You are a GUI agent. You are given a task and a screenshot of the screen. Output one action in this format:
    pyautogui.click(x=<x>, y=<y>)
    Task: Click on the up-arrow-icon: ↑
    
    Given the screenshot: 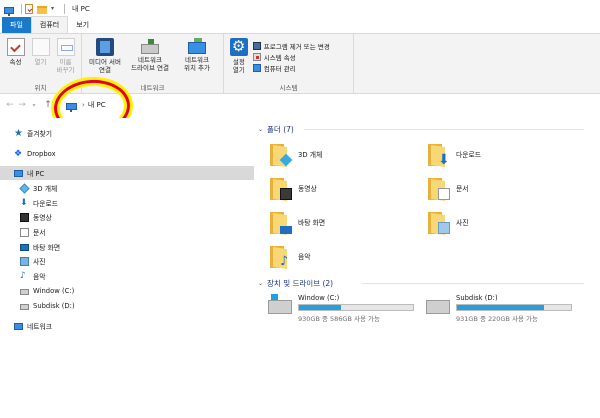 What is the action you would take?
    pyautogui.click(x=48, y=105)
    